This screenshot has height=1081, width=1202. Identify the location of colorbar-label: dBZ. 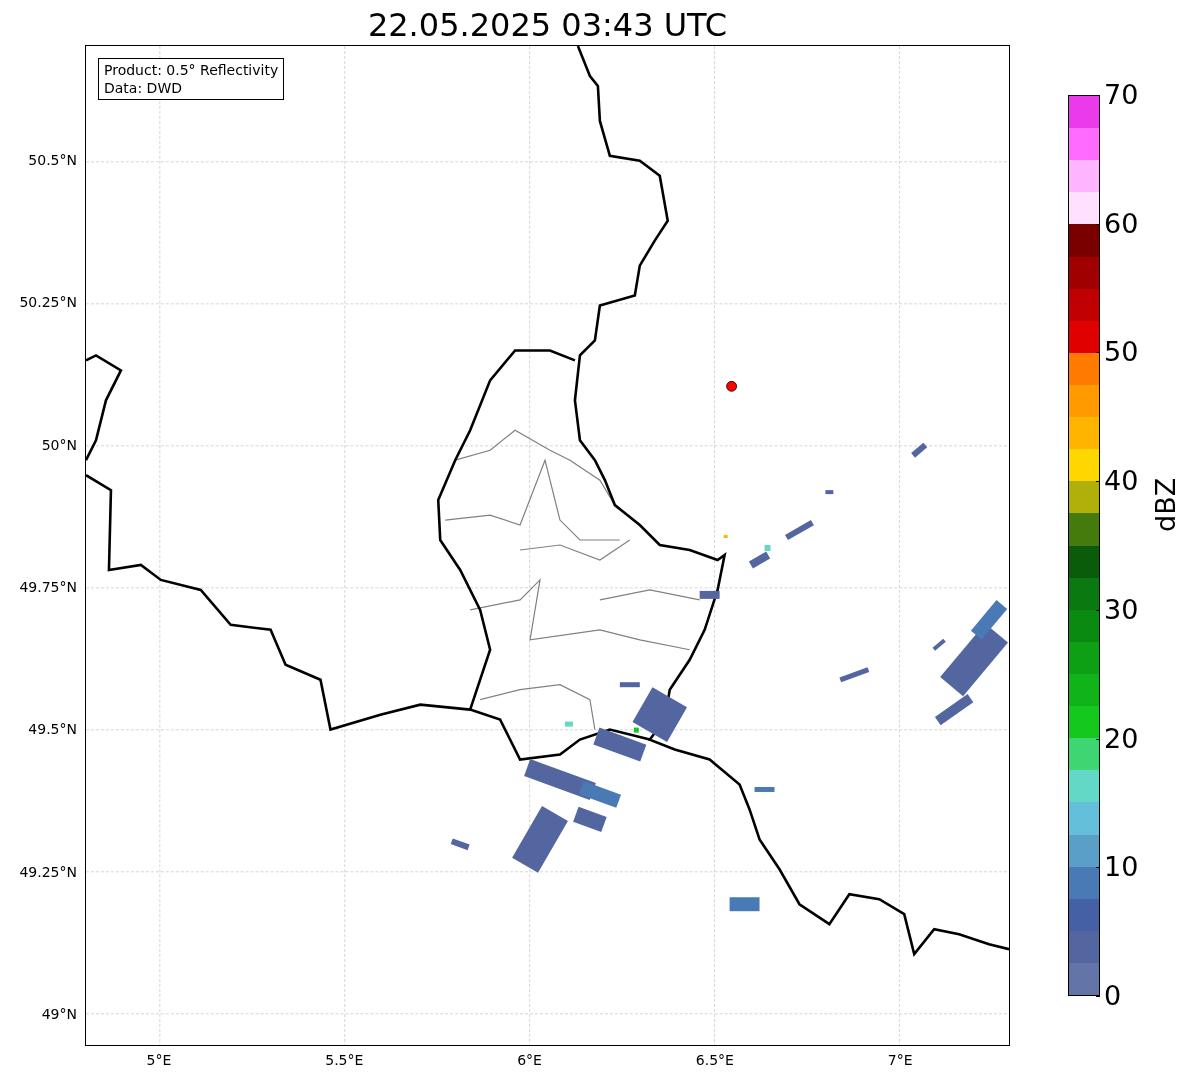
(1165, 504).